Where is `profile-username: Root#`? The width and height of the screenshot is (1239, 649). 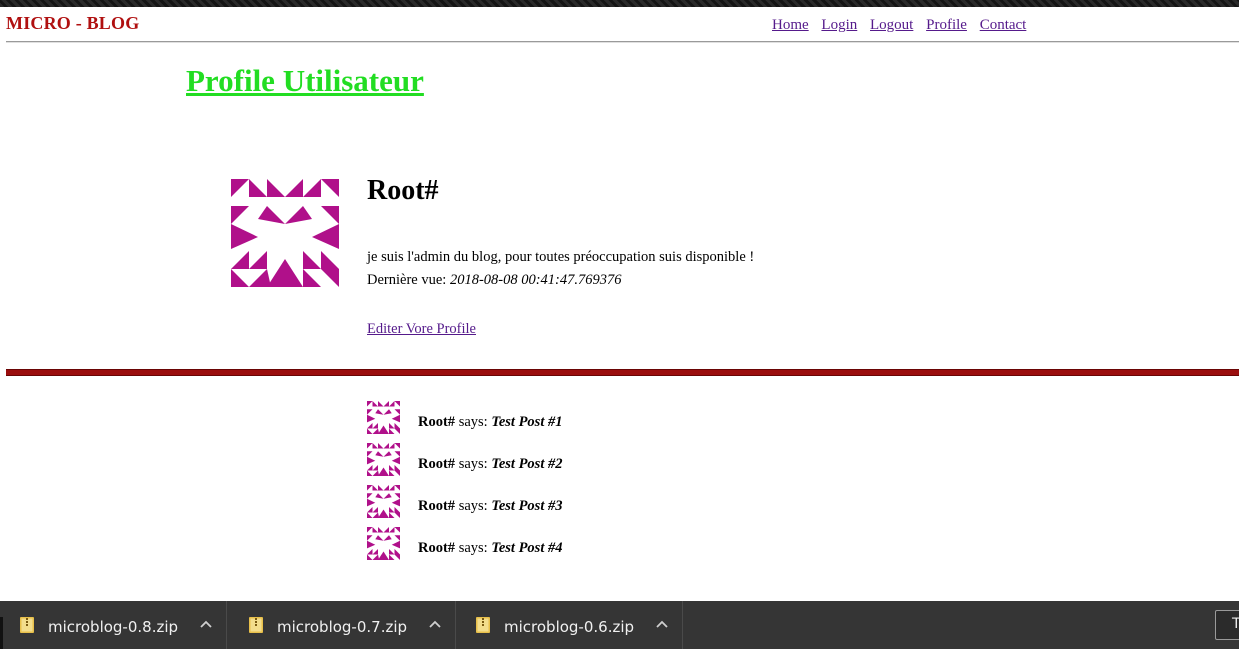
profile-username: Root# is located at coordinates (403, 190).